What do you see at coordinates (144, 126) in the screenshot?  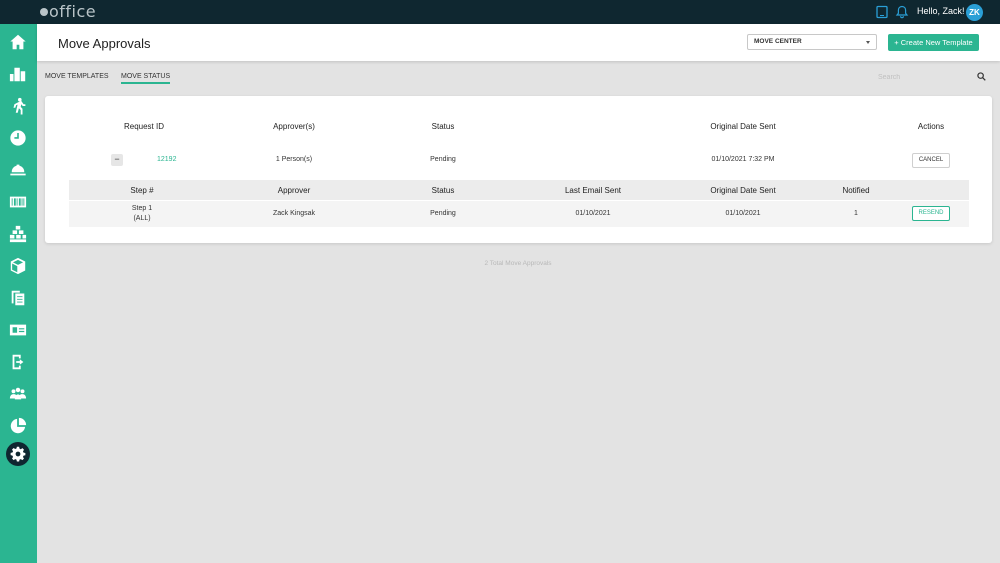 I see `column-header-request-id: Request ID` at bounding box center [144, 126].